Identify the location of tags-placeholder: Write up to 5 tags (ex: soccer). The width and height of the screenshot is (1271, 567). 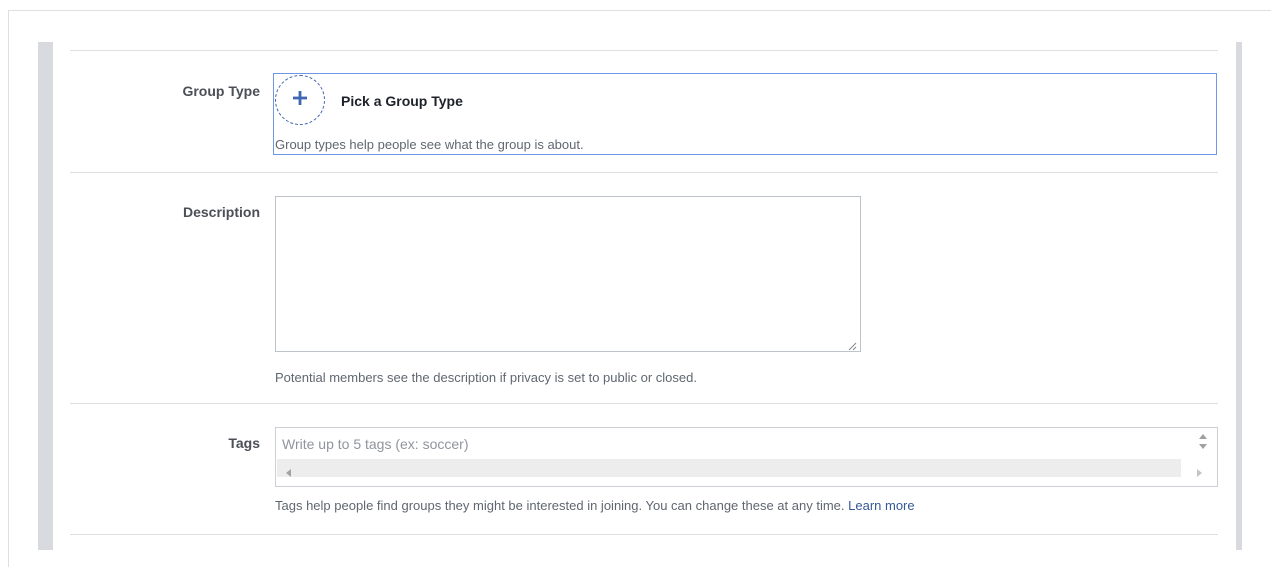
(375, 444).